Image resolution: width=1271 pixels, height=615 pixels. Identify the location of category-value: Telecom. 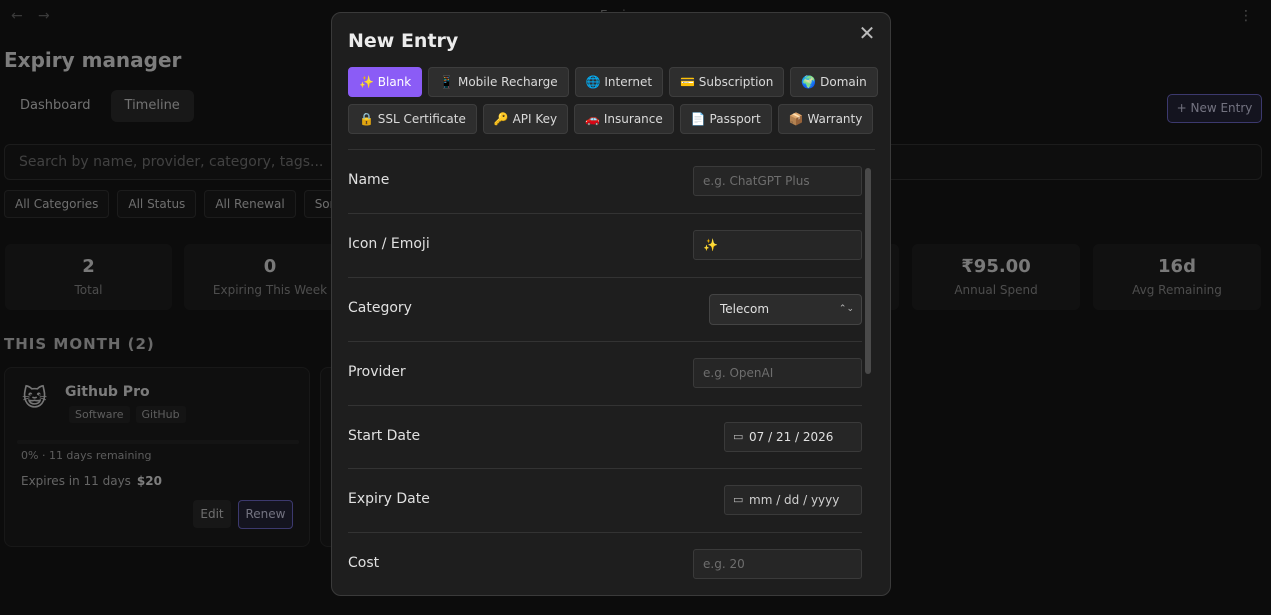
(745, 309).